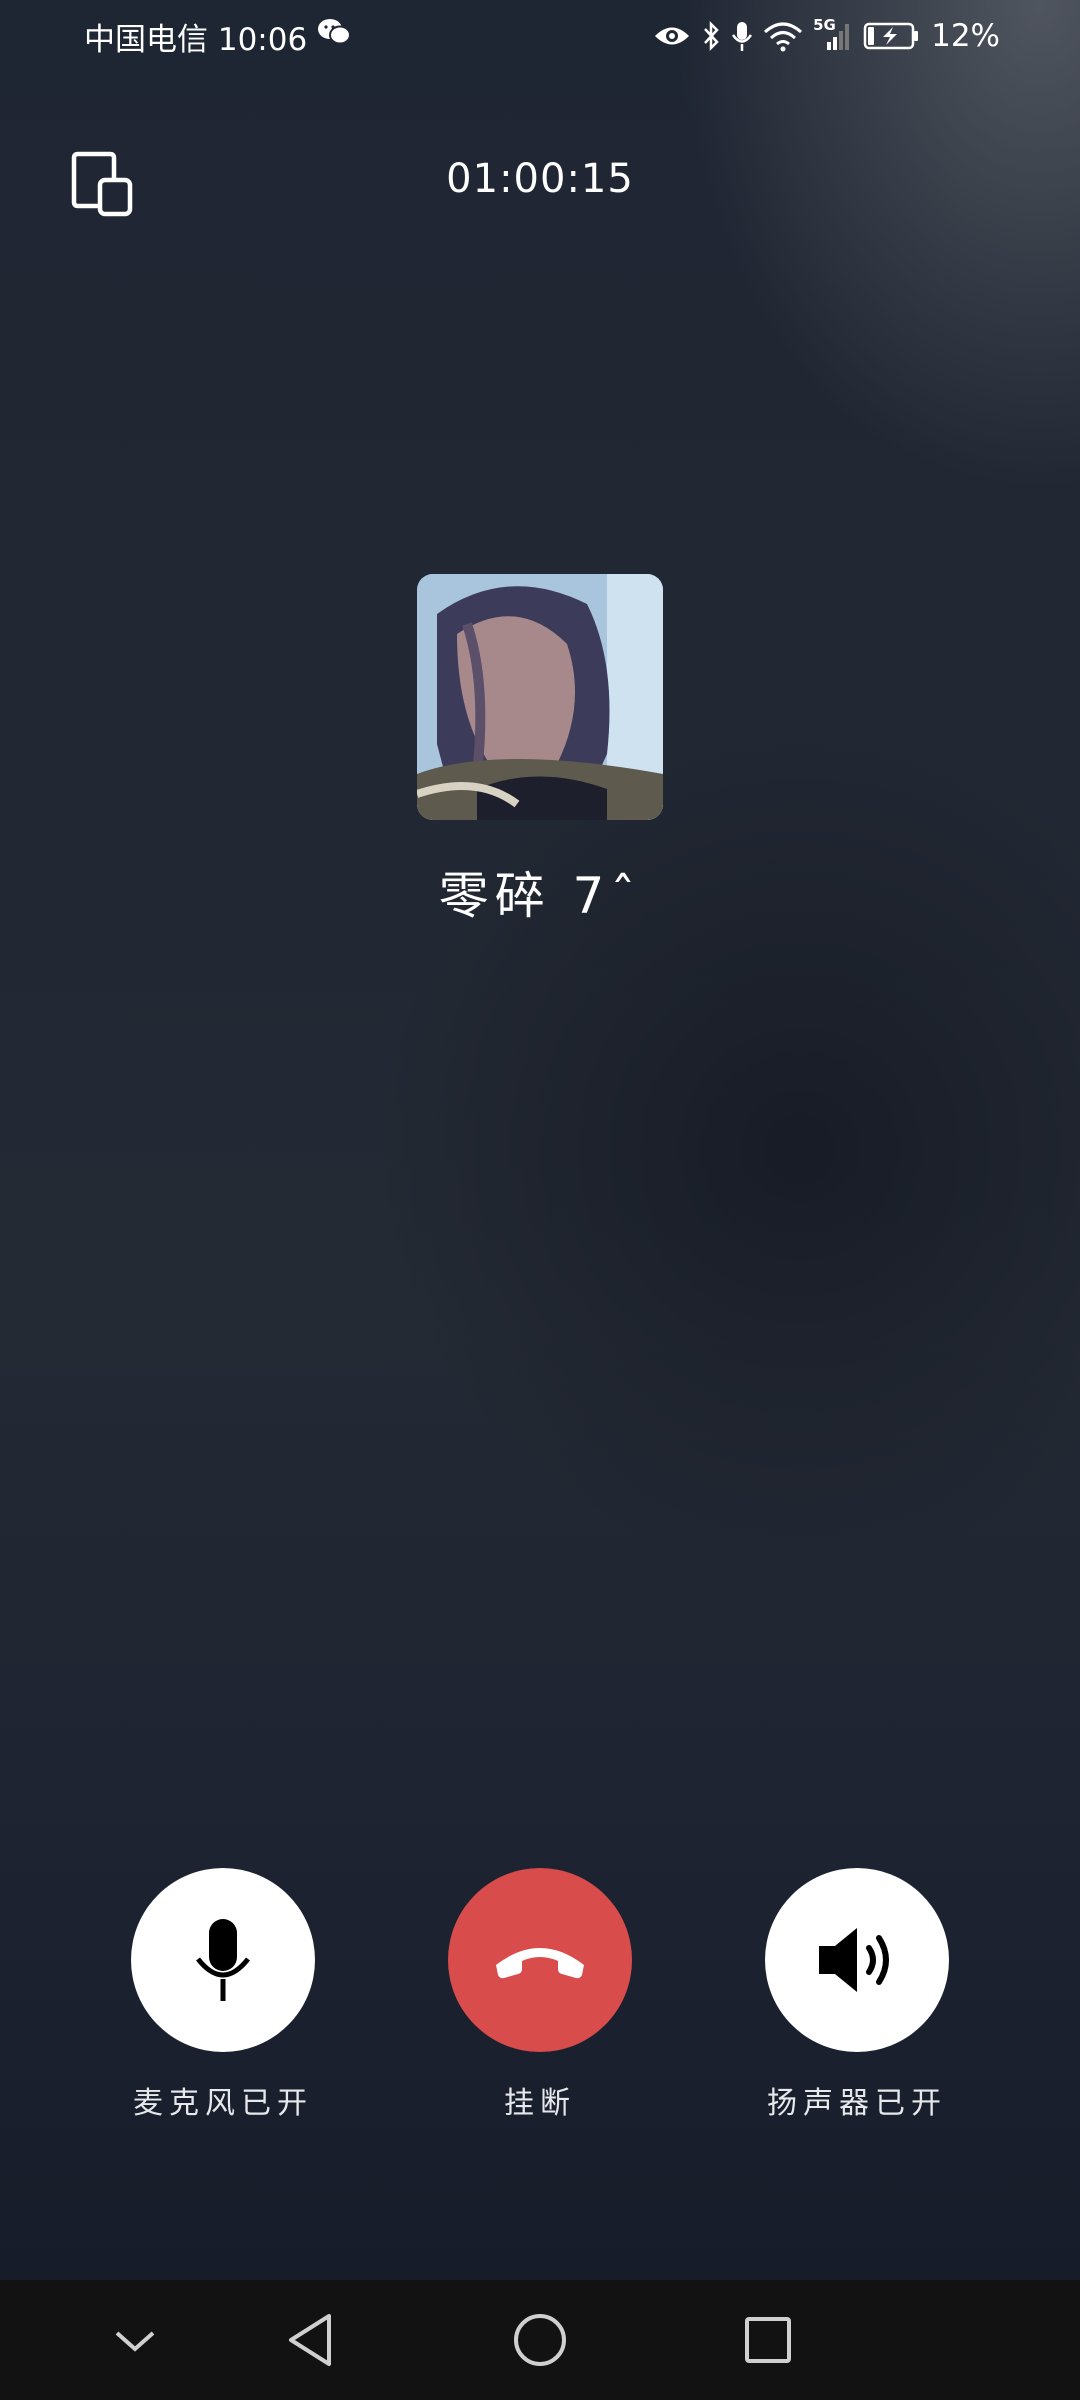  I want to click on signal-icon: 5G, so click(833, 34).